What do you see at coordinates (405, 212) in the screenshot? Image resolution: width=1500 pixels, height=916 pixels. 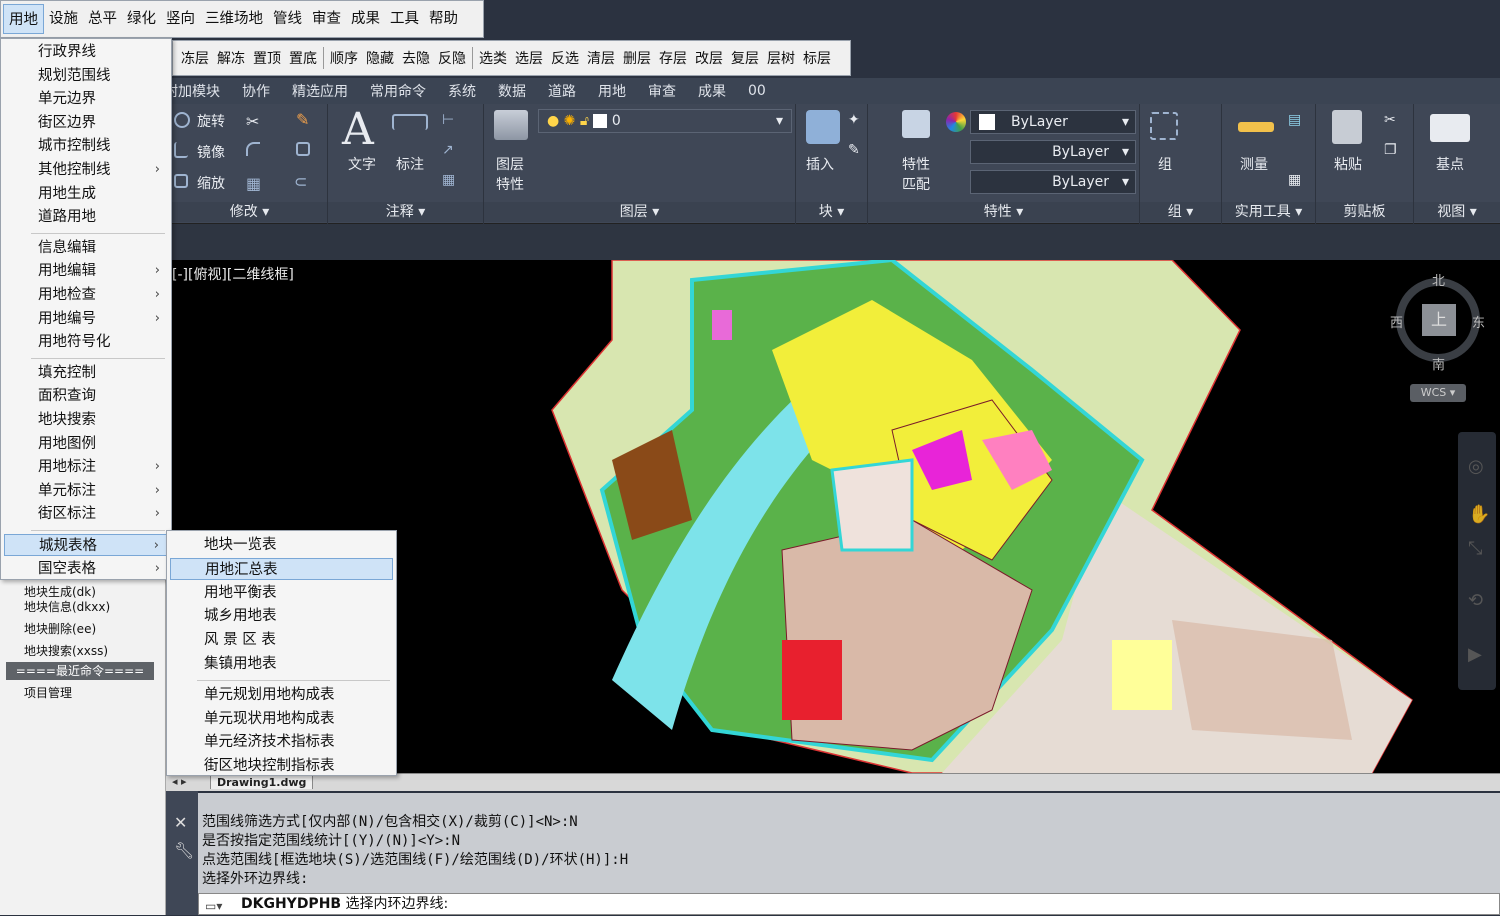 I see `panel-title-annotate: 注释 ▾` at bounding box center [405, 212].